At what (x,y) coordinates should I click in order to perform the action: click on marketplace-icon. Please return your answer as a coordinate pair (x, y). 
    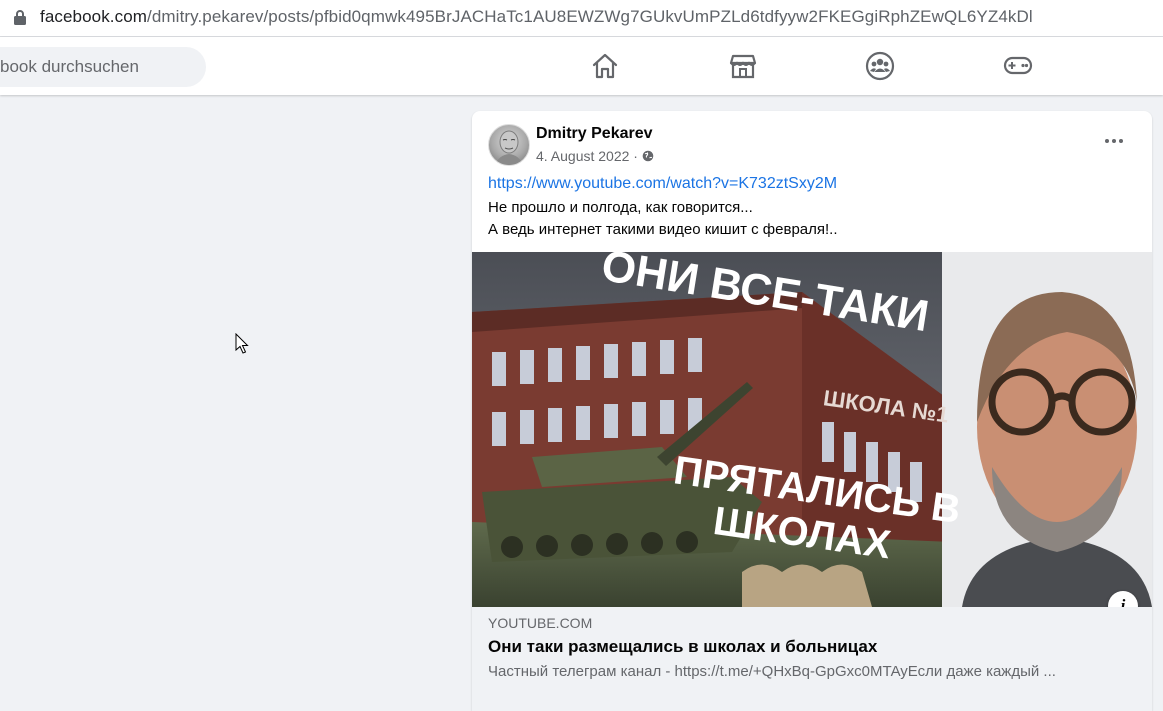
    Looking at the image, I should click on (743, 66).